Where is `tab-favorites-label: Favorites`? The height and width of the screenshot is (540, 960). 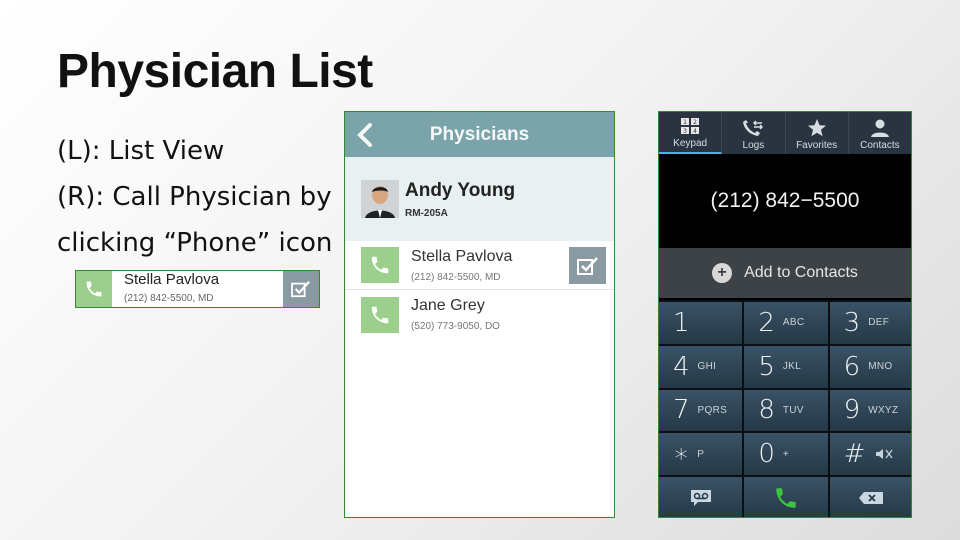
tab-favorites-label: Favorites is located at coordinates (817, 145).